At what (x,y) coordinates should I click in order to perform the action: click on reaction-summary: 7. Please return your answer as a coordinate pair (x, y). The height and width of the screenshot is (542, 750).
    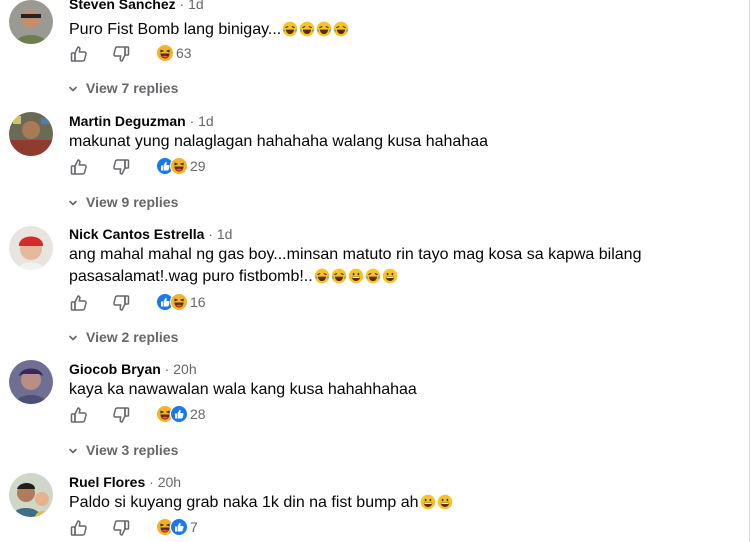
    Looking at the image, I should click on (177, 528).